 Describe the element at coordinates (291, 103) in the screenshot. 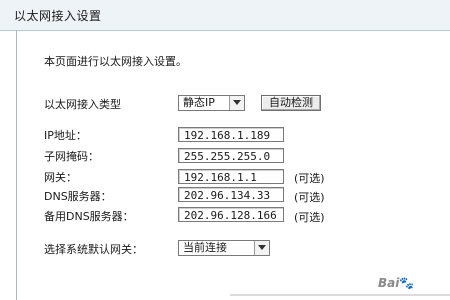

I see `auto-detect-button: 自动检测` at that location.